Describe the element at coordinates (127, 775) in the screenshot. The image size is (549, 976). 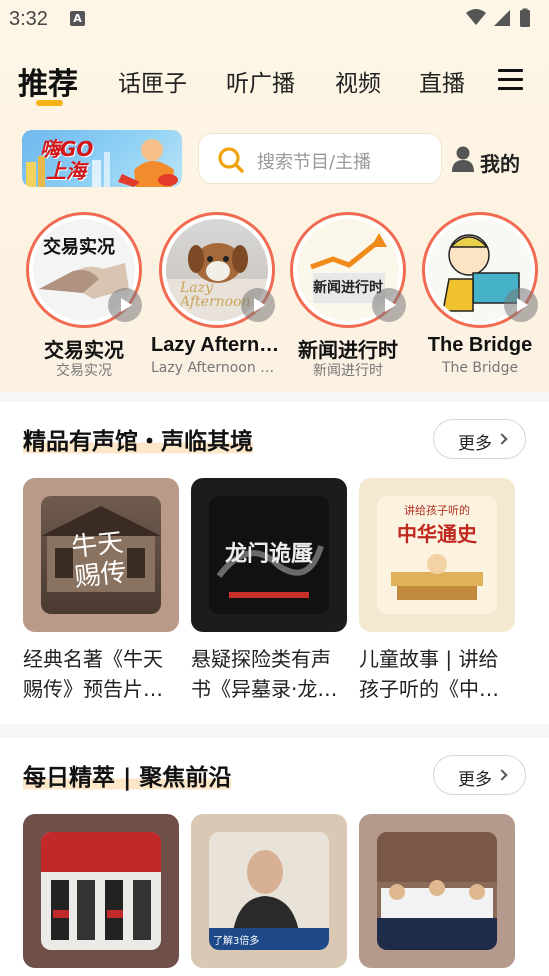
I see `section-title: 每日精萃 | 聚焦前沿` at that location.